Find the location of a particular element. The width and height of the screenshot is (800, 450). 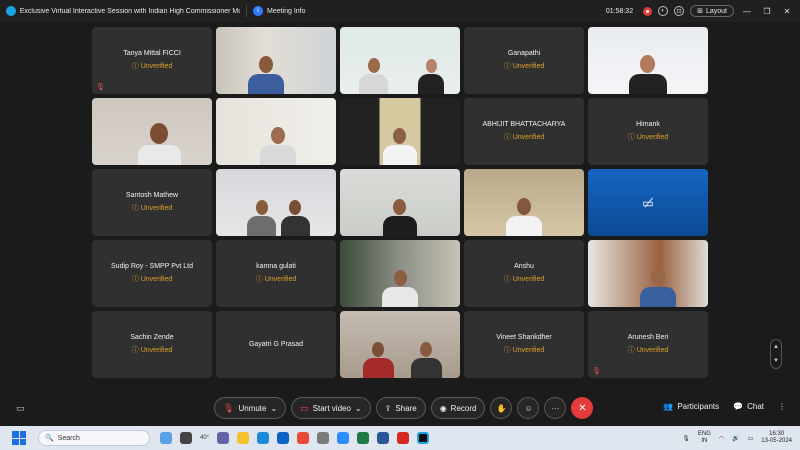

microphone-tray-icon: 🎙 is located at coordinates (686, 438).